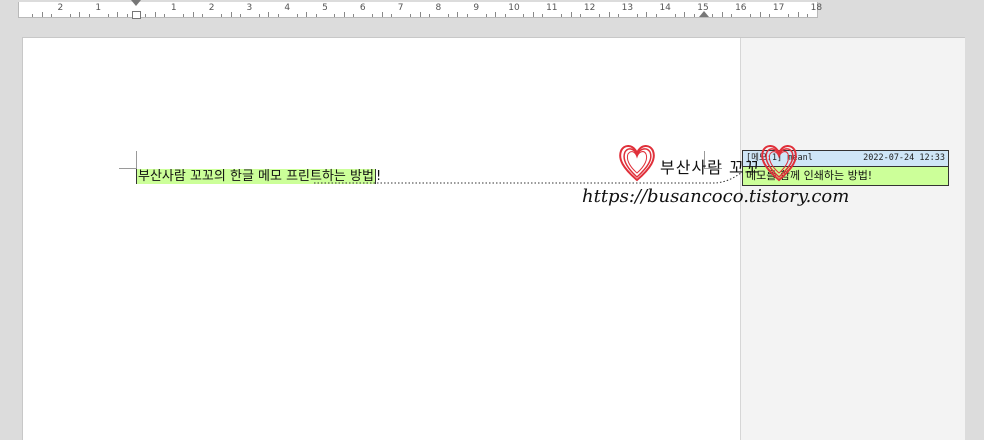 Image resolution: width=984 pixels, height=440 pixels. I want to click on document-body-line: 부산사람 꼬꼬의 한글 메모 프린트하는 방법!, so click(258, 177).